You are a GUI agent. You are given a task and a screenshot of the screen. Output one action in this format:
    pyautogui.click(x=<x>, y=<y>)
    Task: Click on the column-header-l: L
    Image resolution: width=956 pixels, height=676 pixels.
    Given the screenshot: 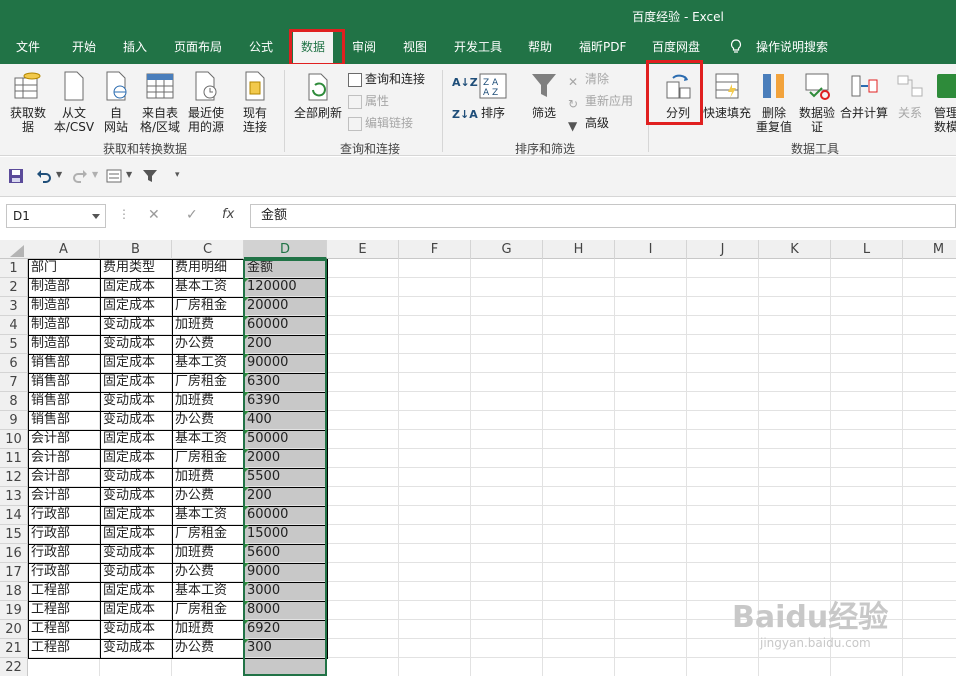 What is the action you would take?
    pyautogui.click(x=867, y=249)
    